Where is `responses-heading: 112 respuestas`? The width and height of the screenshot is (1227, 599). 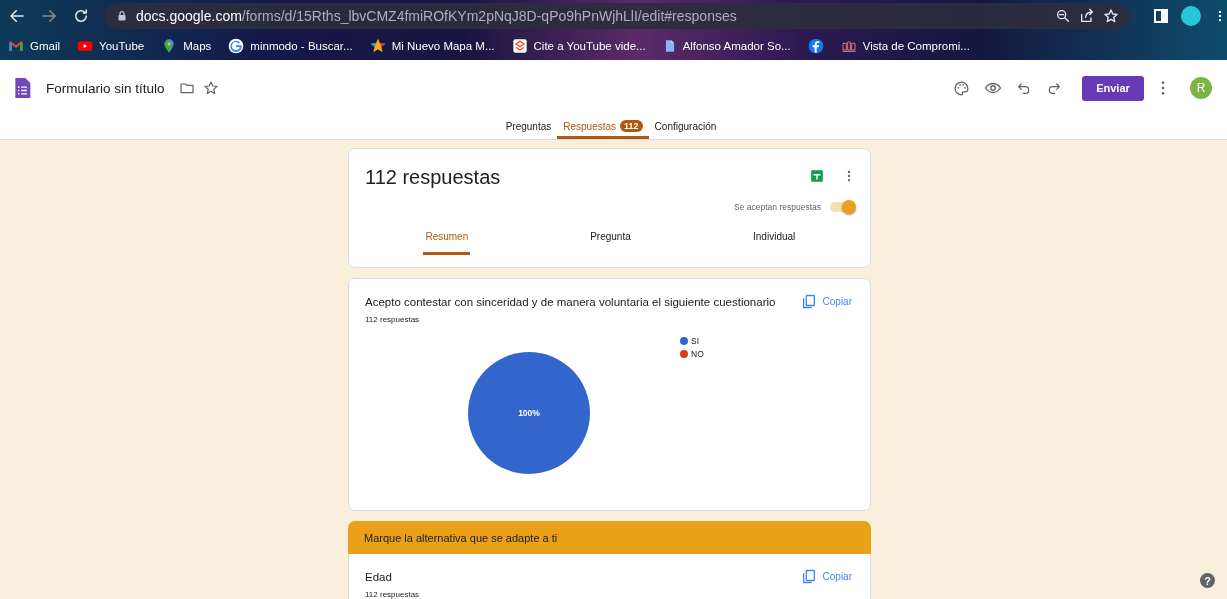 responses-heading: 112 respuestas is located at coordinates (433, 177).